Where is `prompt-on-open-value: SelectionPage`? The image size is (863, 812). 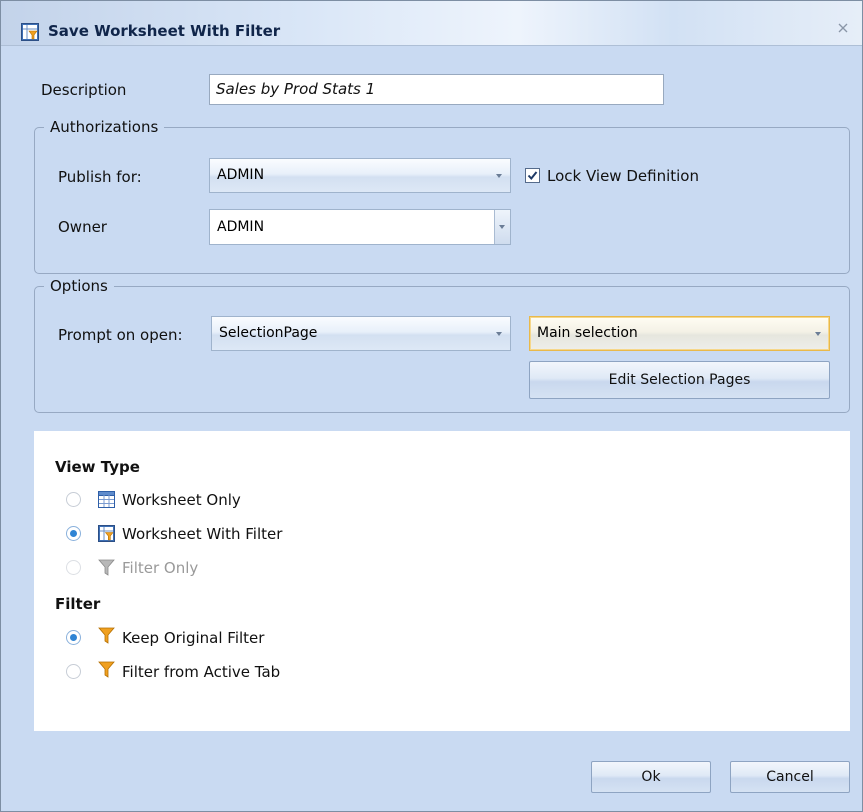
prompt-on-open-value: SelectionPage is located at coordinates (268, 333).